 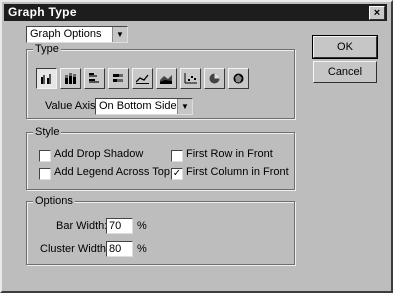 I want to click on line-chart-icon, so click(x=142, y=79).